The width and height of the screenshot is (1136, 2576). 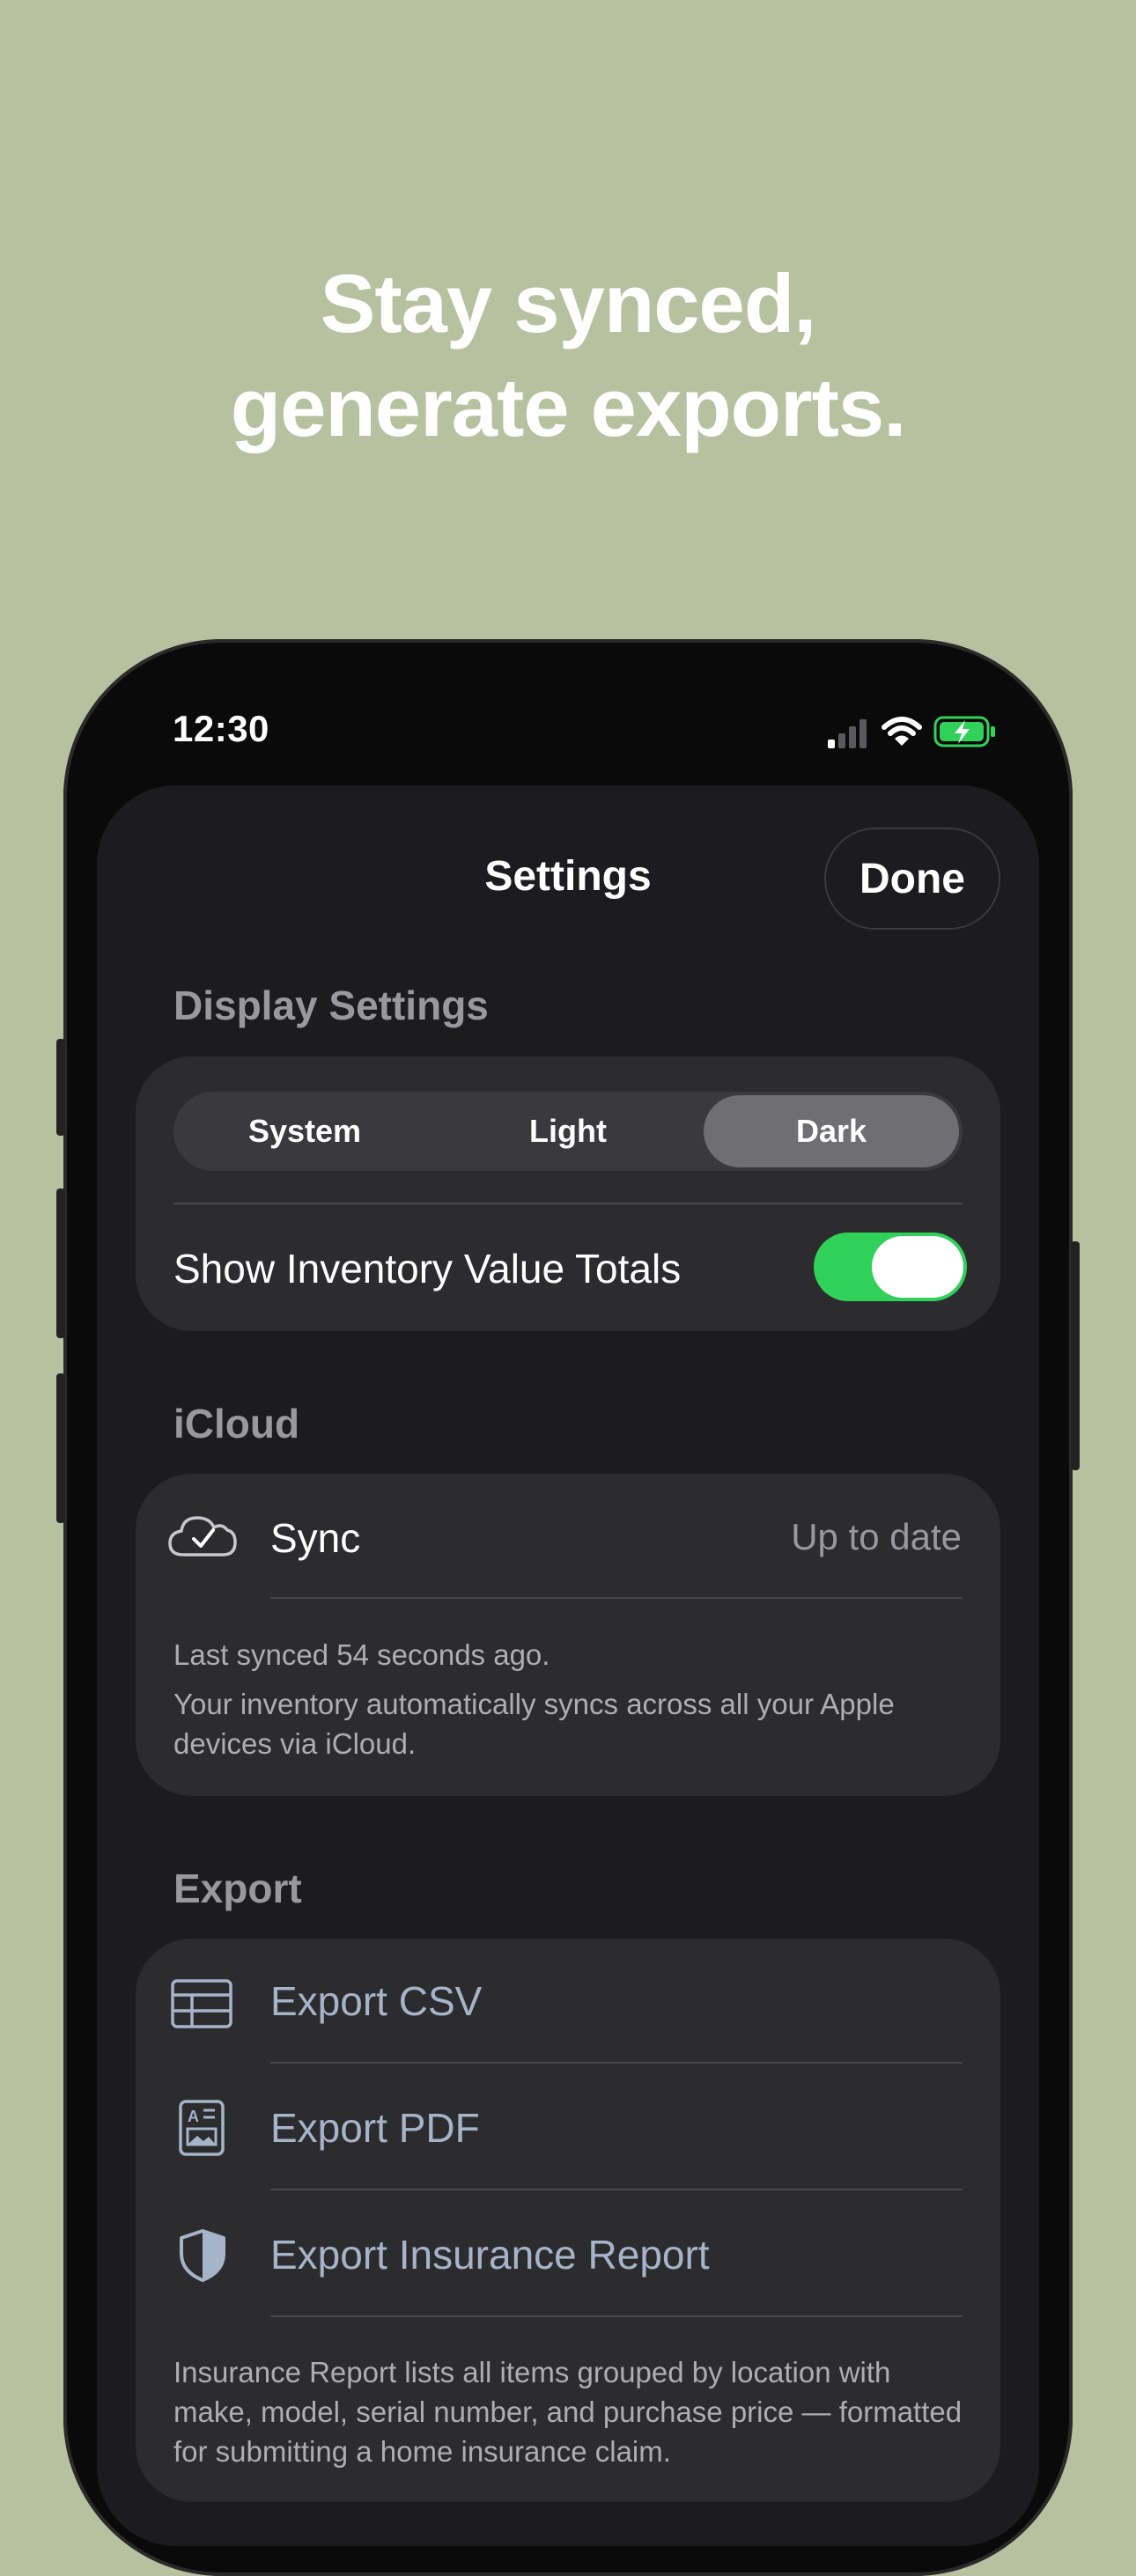 I want to click on export-pdf-button: Export PDF, so click(x=375, y=2128).